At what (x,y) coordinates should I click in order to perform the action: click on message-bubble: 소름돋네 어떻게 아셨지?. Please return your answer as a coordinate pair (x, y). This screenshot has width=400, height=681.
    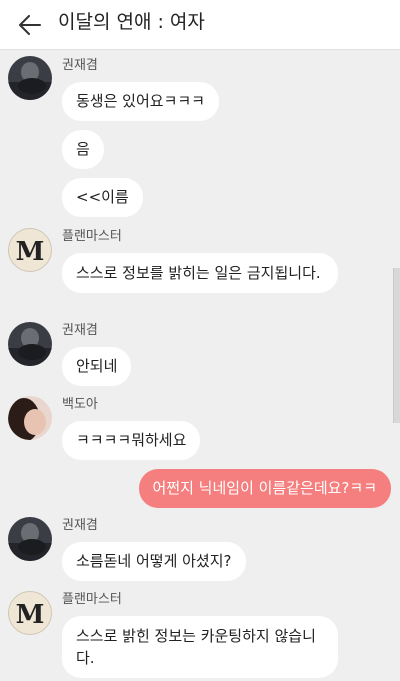
    Looking at the image, I should click on (154, 561).